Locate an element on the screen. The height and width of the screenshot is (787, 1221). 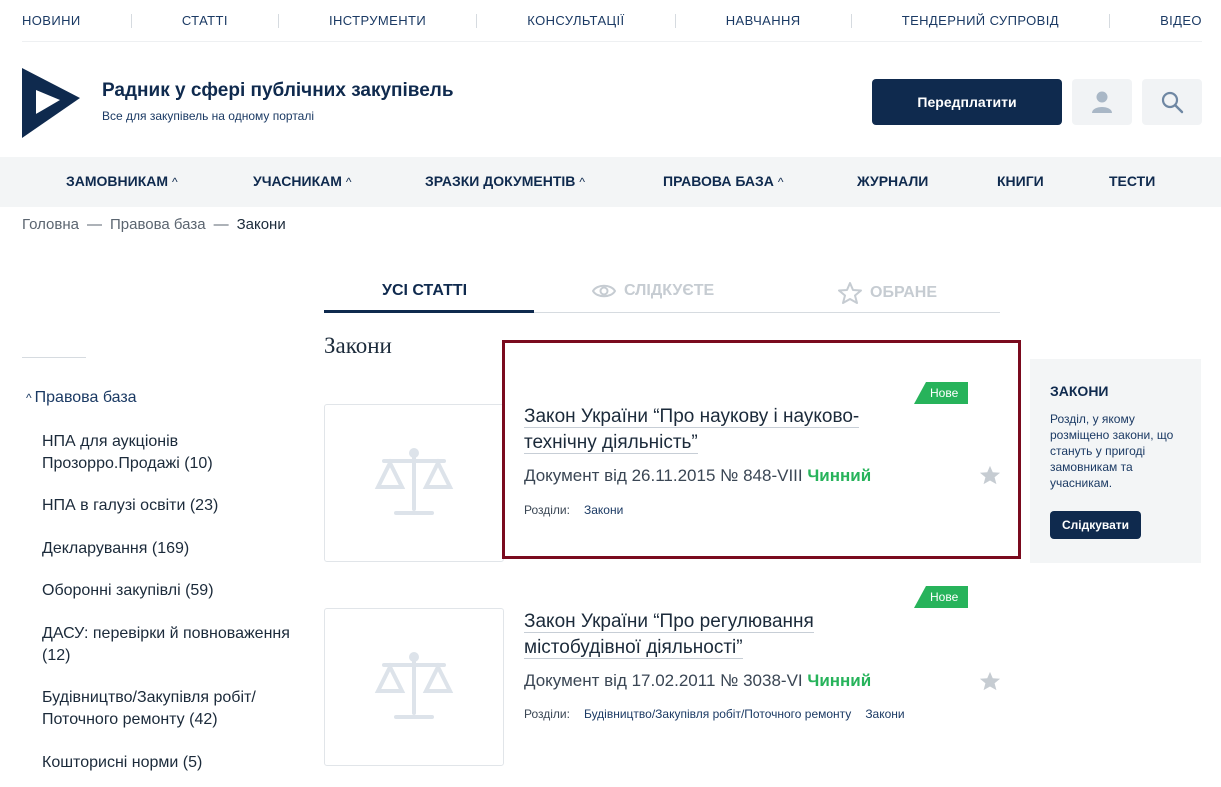
topnav-video: ВІДЕО is located at coordinates (1181, 20).